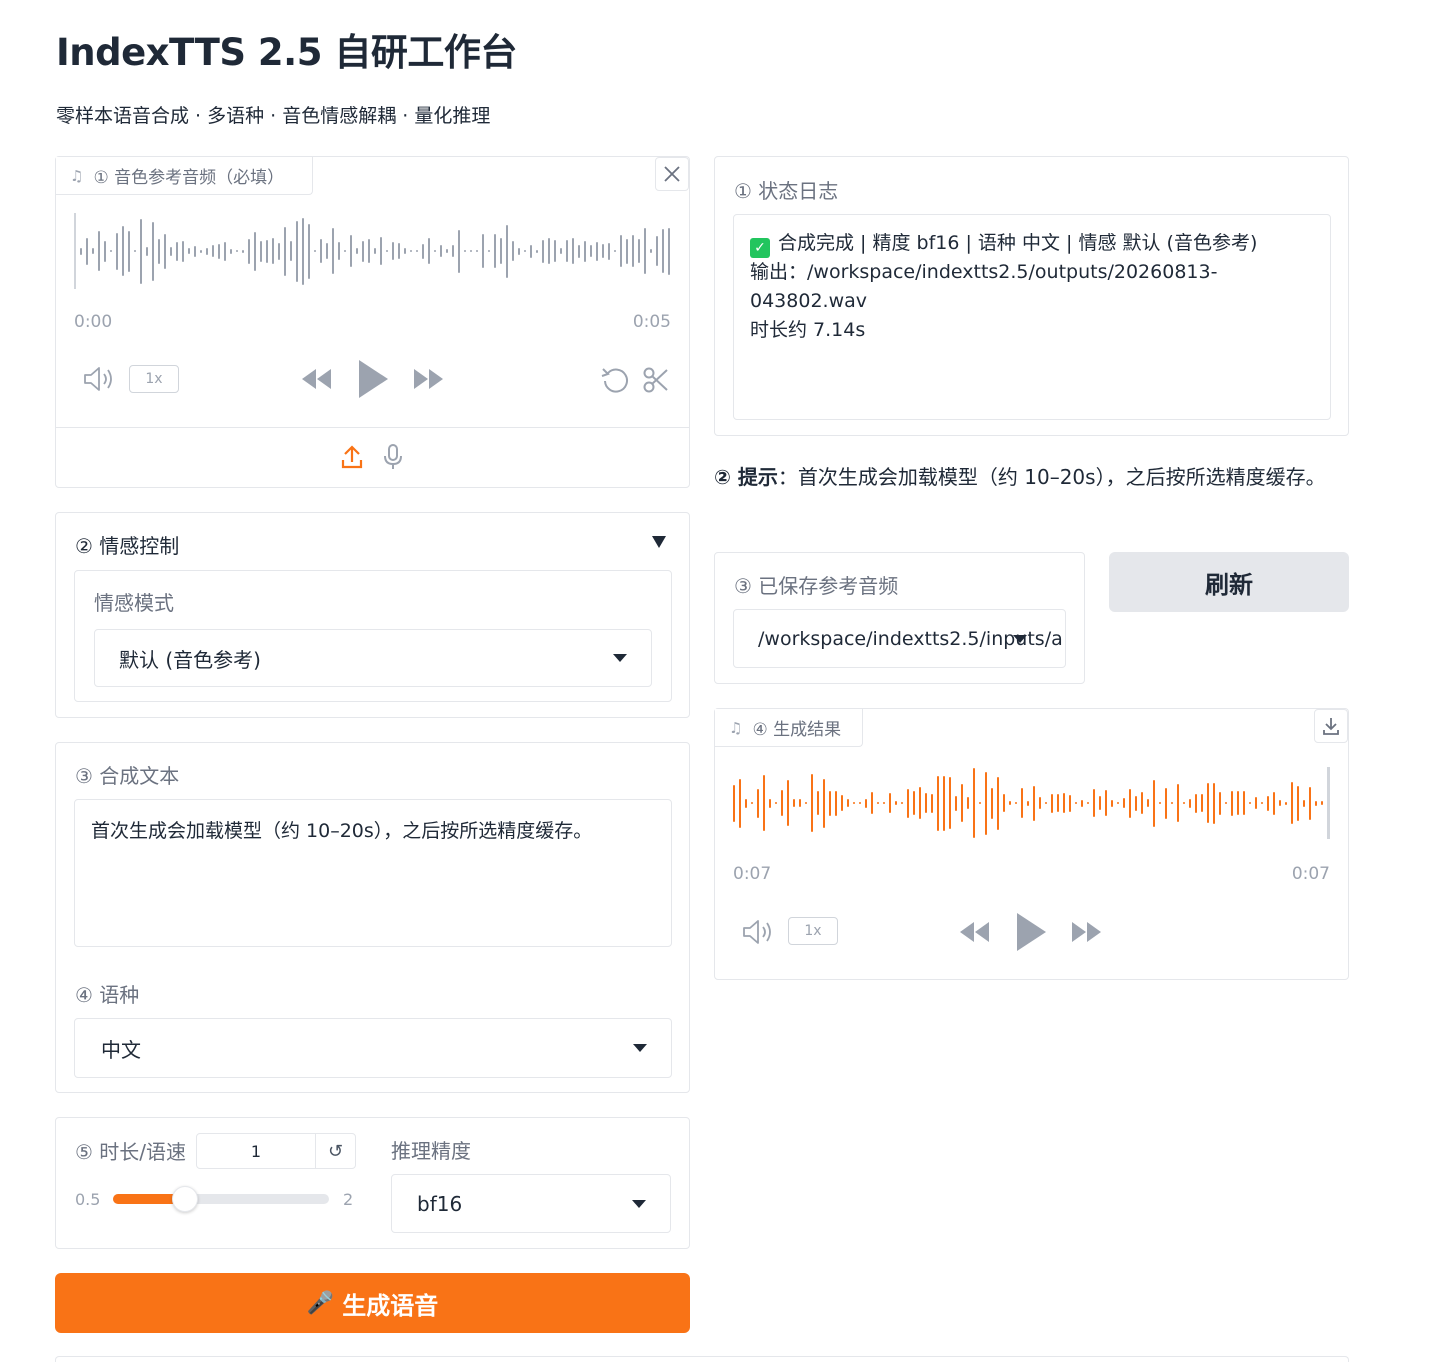 The width and height of the screenshot is (1440, 1362). Describe the element at coordinates (373, 873) in the screenshot. I see `text-input: 首次生成会加载模型（约 10–20s），之后按所选精度缓存。` at that location.